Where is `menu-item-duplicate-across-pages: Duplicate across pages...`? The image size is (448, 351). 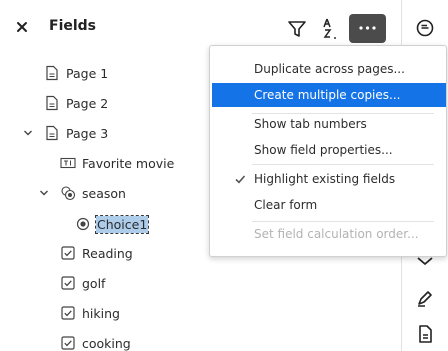
menu-item-duplicate-across-pages: Duplicate across pages... is located at coordinates (329, 69).